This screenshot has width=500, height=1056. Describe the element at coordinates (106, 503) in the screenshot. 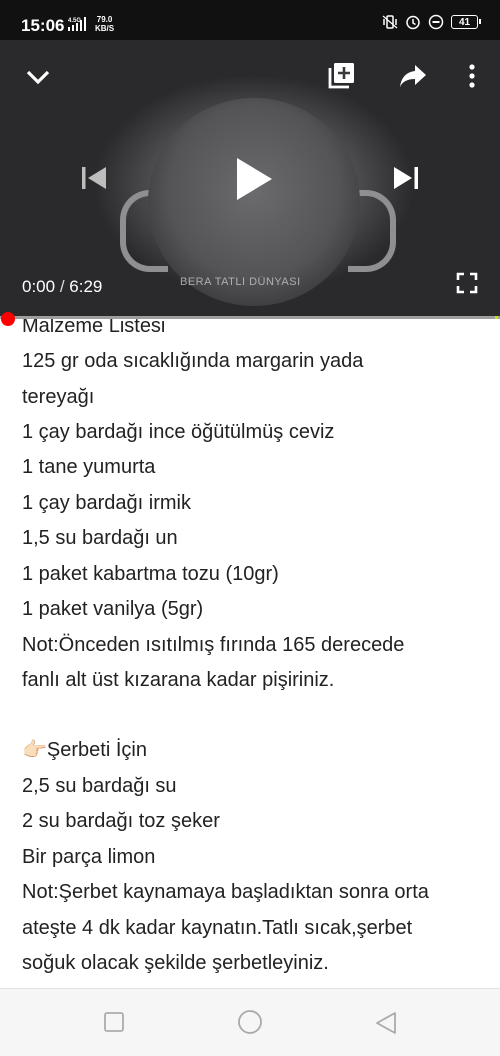

I see `recipe-line: 1 çay bardağı irmik` at that location.